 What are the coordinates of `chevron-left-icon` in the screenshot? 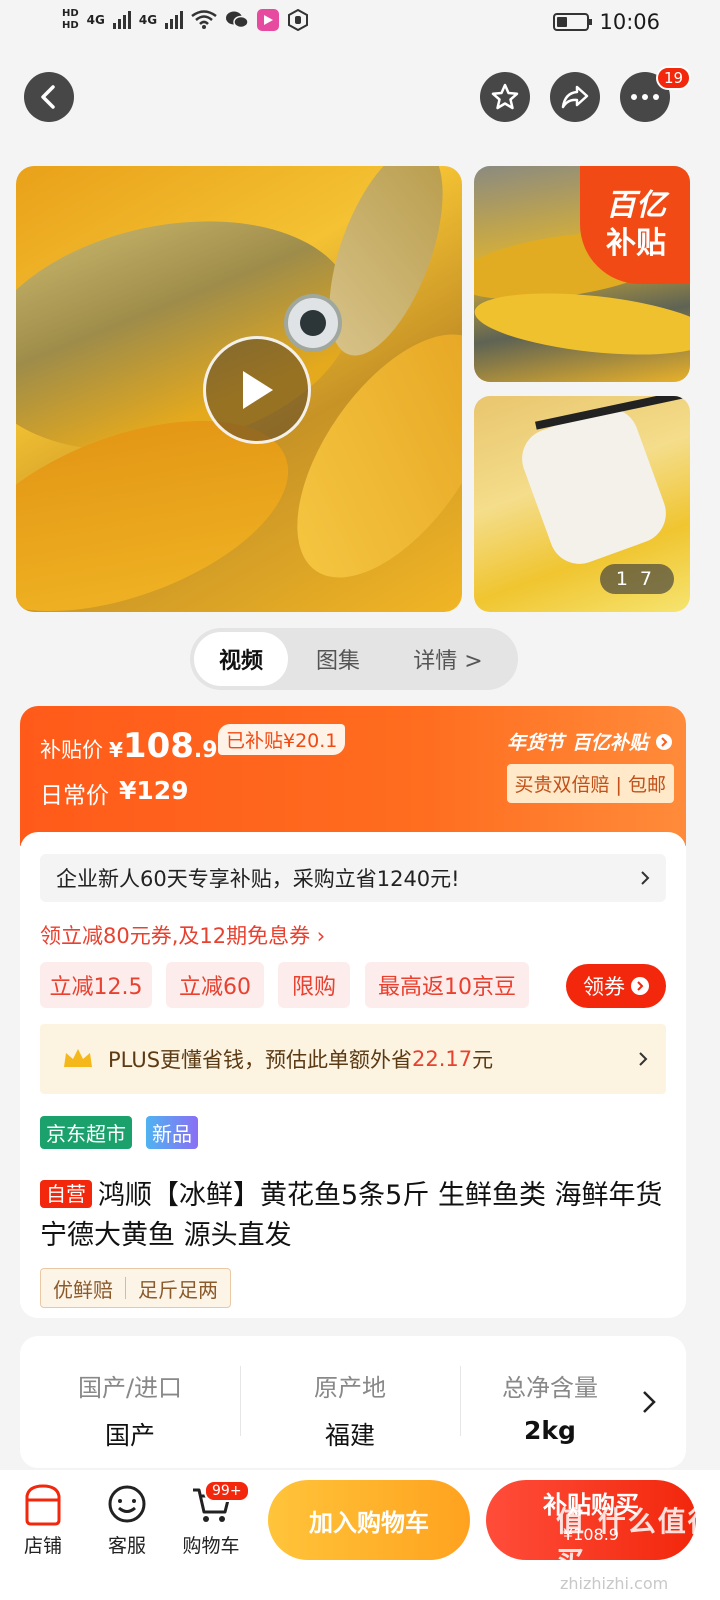 It's located at (48, 97).